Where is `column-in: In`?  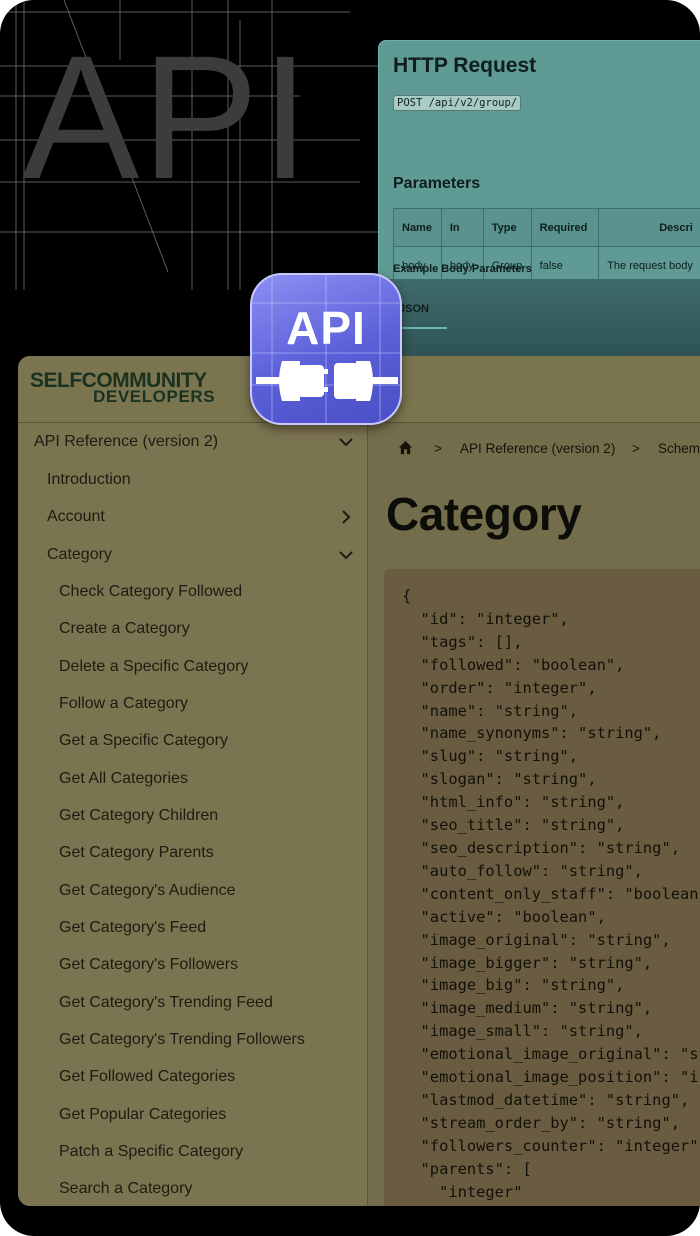 column-in: In is located at coordinates (462, 227).